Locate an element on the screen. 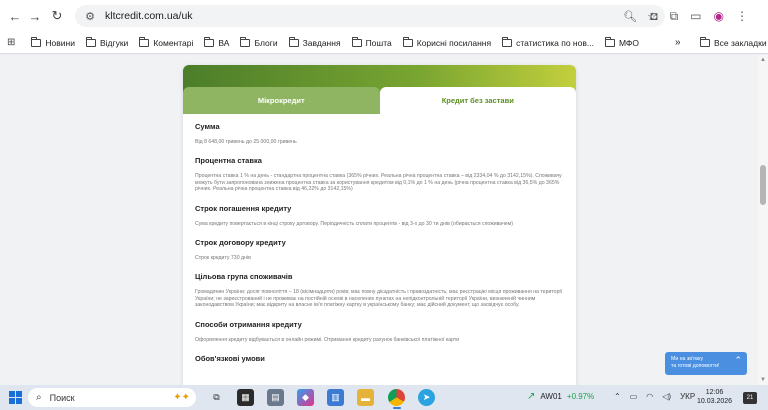  bookmark-folder: Коментарі is located at coordinates (166, 42).